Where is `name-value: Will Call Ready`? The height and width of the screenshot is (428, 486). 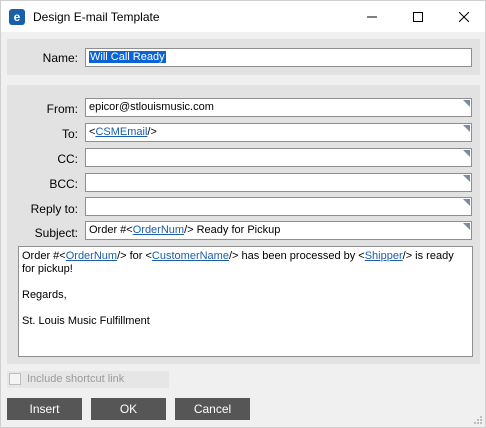
name-value: Will Call Ready is located at coordinates (127, 57).